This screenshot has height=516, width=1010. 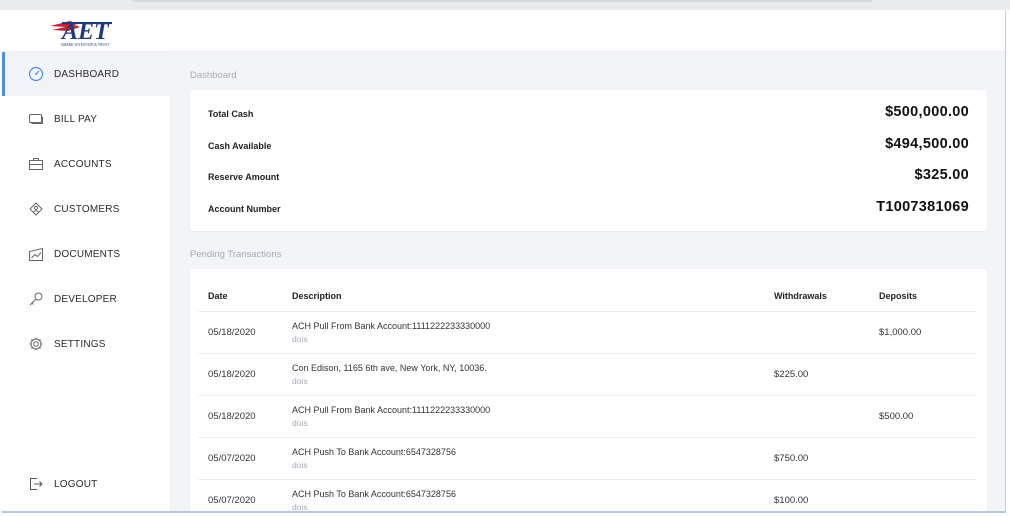 I want to click on sidebar-item-bill-pay: BILL PAY, so click(x=86, y=119).